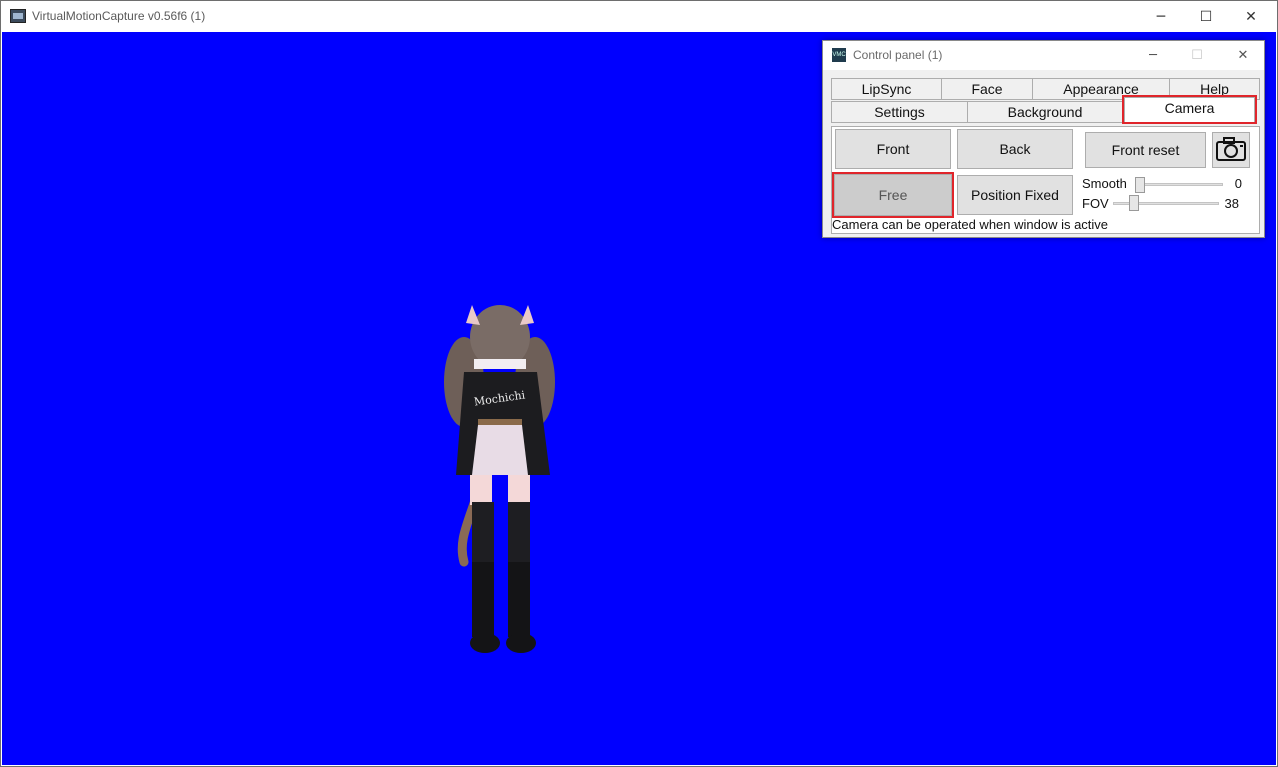 The image size is (1278, 767). Describe the element at coordinates (899, 112) in the screenshot. I see `tab-settings: Settings` at that location.